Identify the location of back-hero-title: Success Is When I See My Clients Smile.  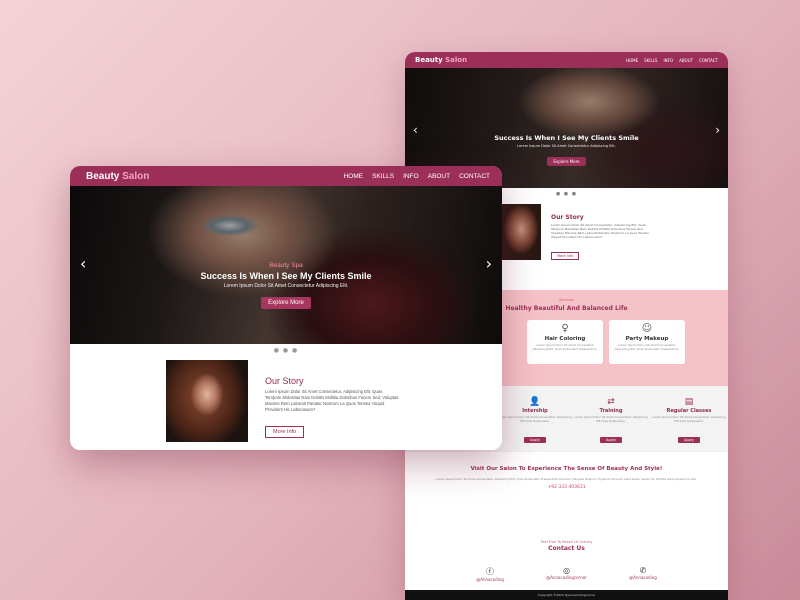
(566, 138).